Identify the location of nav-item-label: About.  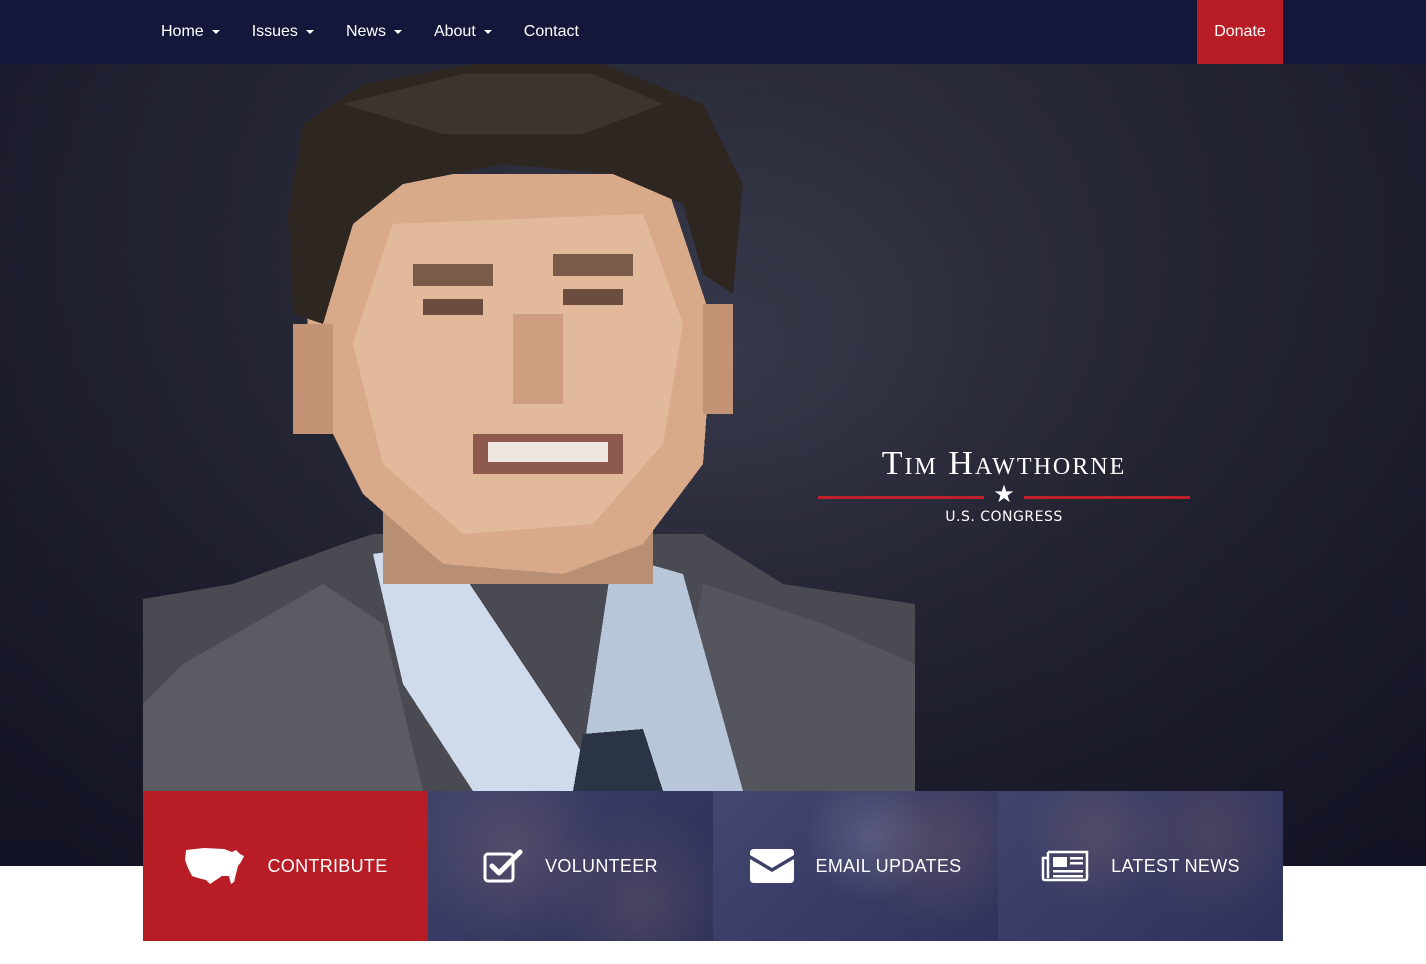
(454, 31).